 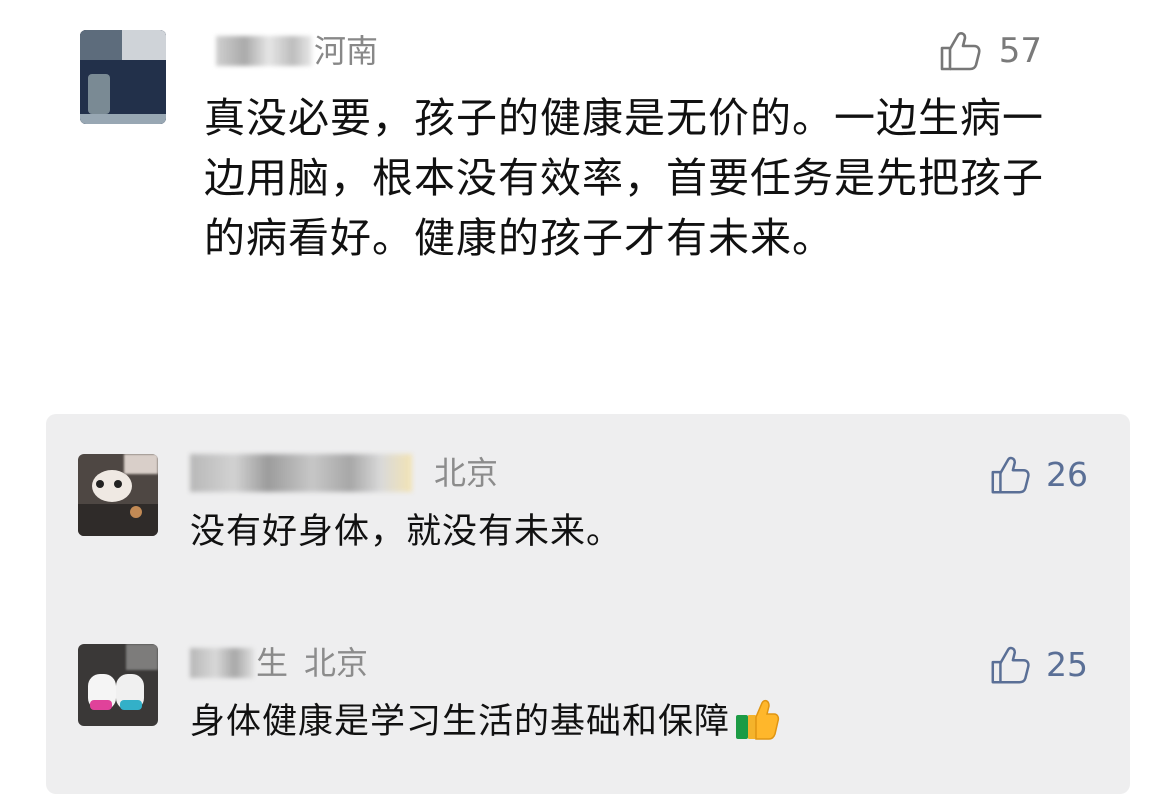 What do you see at coordinates (1067, 664) in the screenshot?
I see `like-count: 25` at bounding box center [1067, 664].